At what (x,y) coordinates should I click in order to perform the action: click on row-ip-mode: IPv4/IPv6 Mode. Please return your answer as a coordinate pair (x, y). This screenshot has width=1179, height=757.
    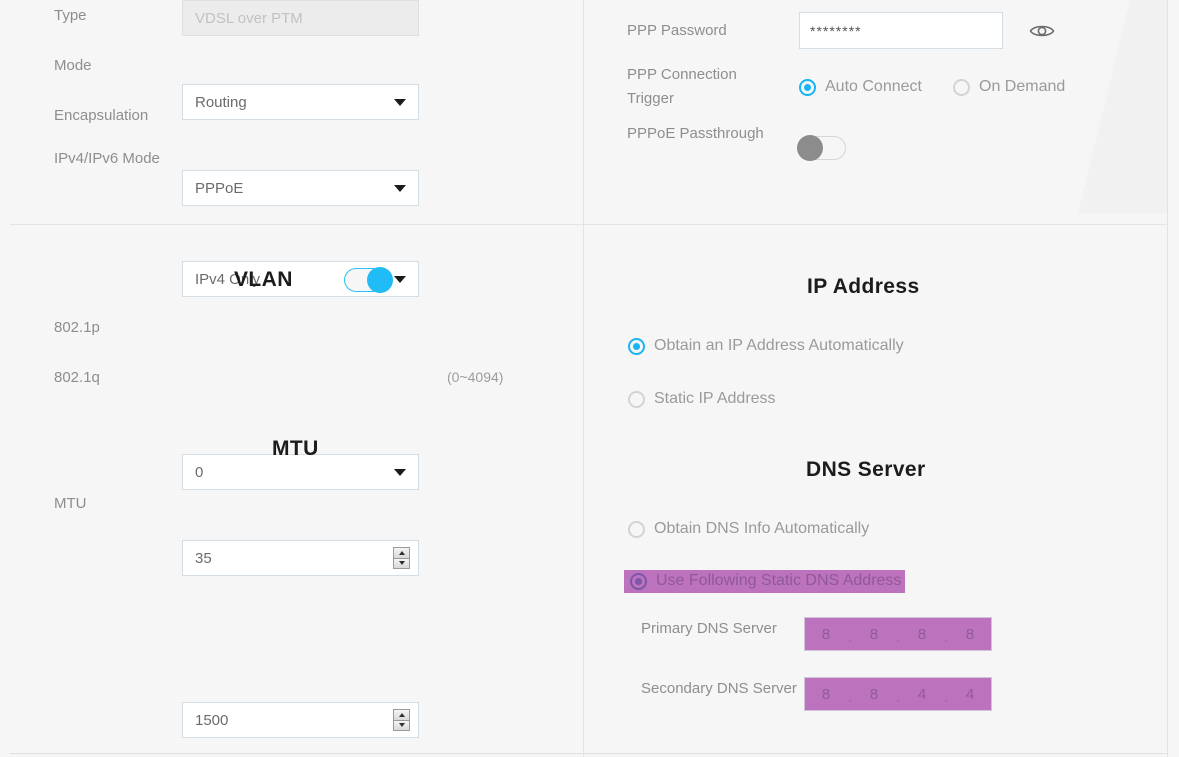
    Looking at the image, I should click on (118, 159).